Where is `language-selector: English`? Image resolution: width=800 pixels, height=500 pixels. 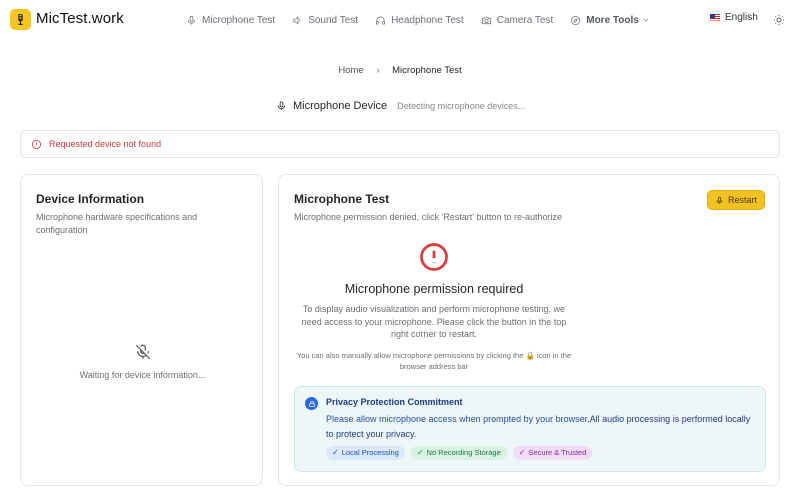 language-selector: English is located at coordinates (734, 17).